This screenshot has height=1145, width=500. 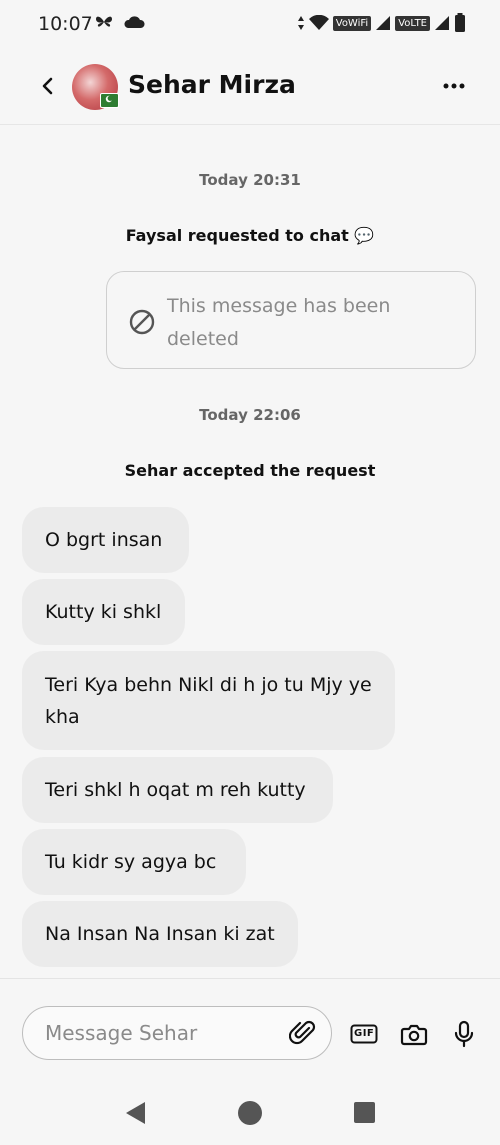 I want to click on nav-home-button, so click(x=250, y=1113).